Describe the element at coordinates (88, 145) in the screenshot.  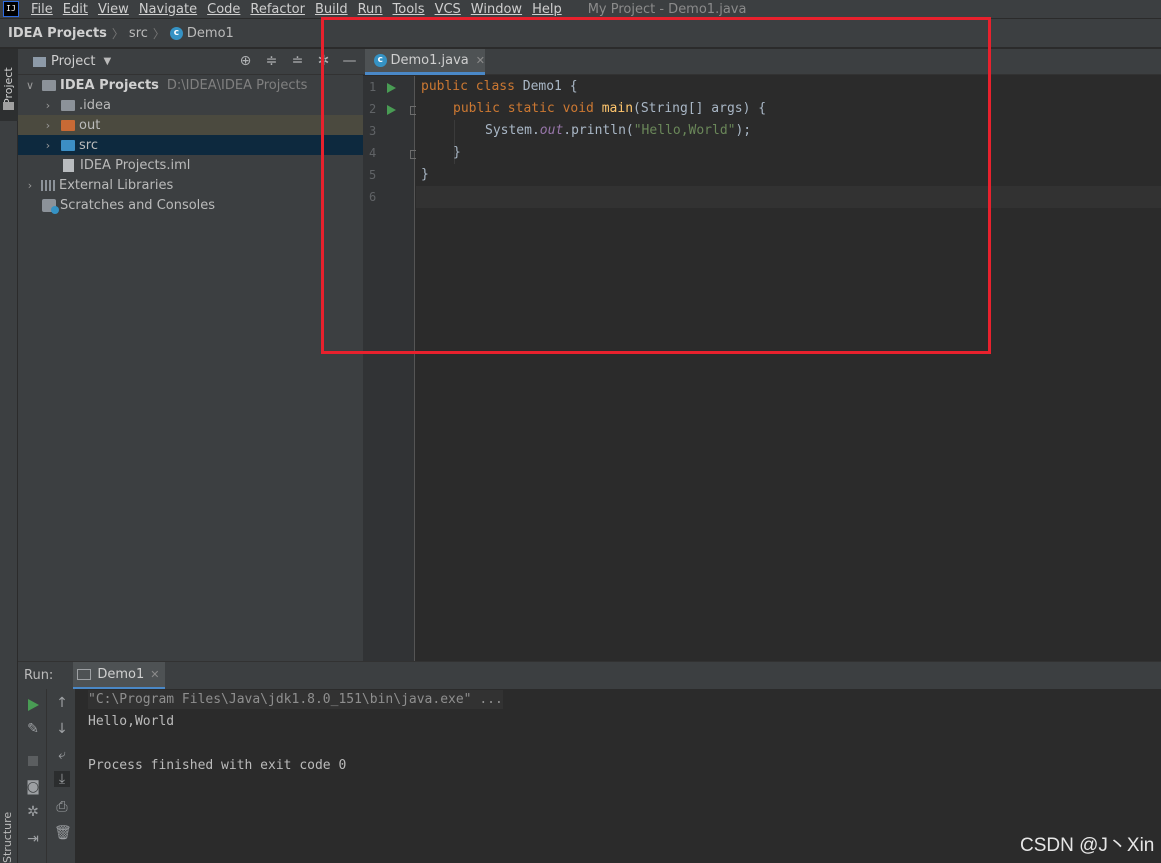
I see `tree-item-label: src` at that location.